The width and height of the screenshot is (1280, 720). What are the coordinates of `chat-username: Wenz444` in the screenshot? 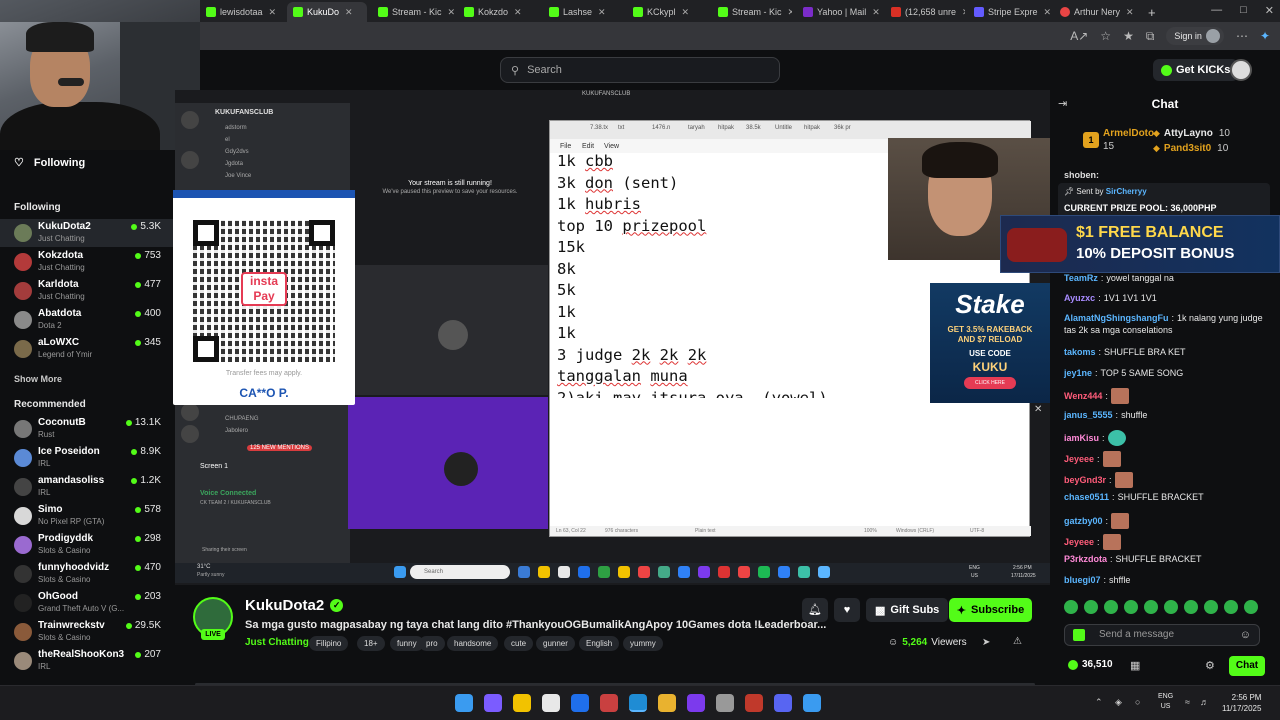 It's located at (1083, 396).